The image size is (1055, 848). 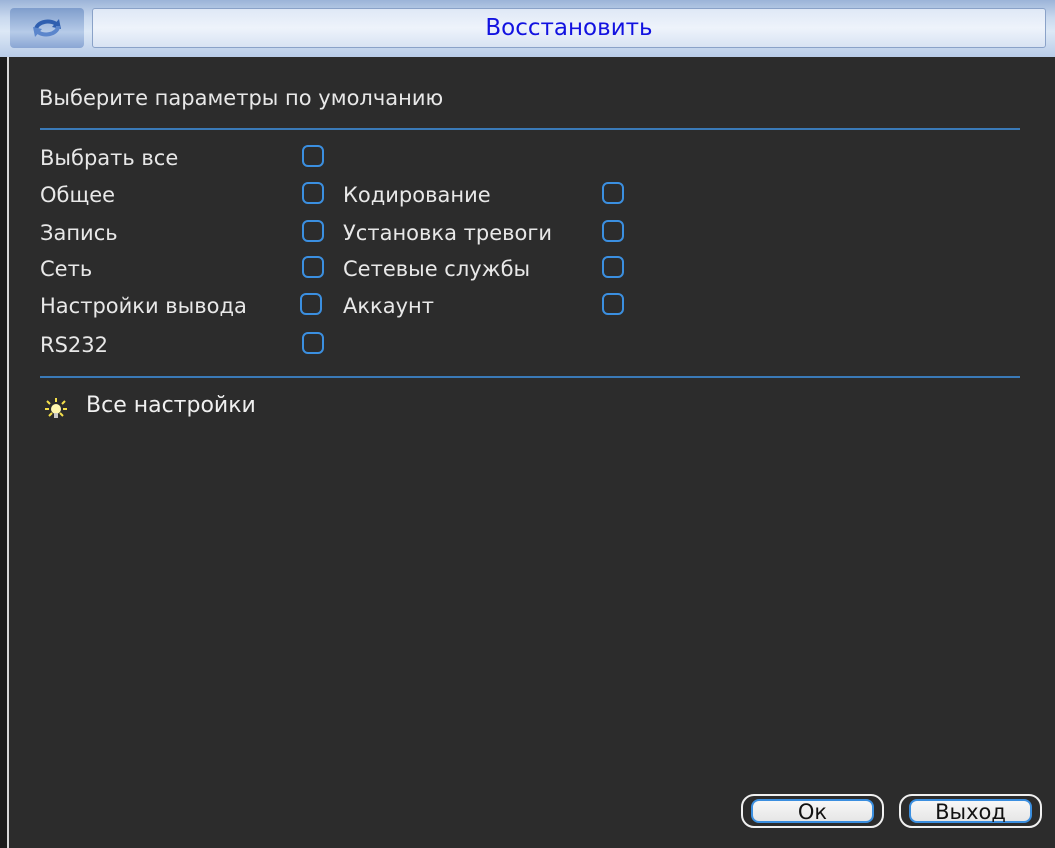 I want to click on select-all-checkbox, so click(x=313, y=156).